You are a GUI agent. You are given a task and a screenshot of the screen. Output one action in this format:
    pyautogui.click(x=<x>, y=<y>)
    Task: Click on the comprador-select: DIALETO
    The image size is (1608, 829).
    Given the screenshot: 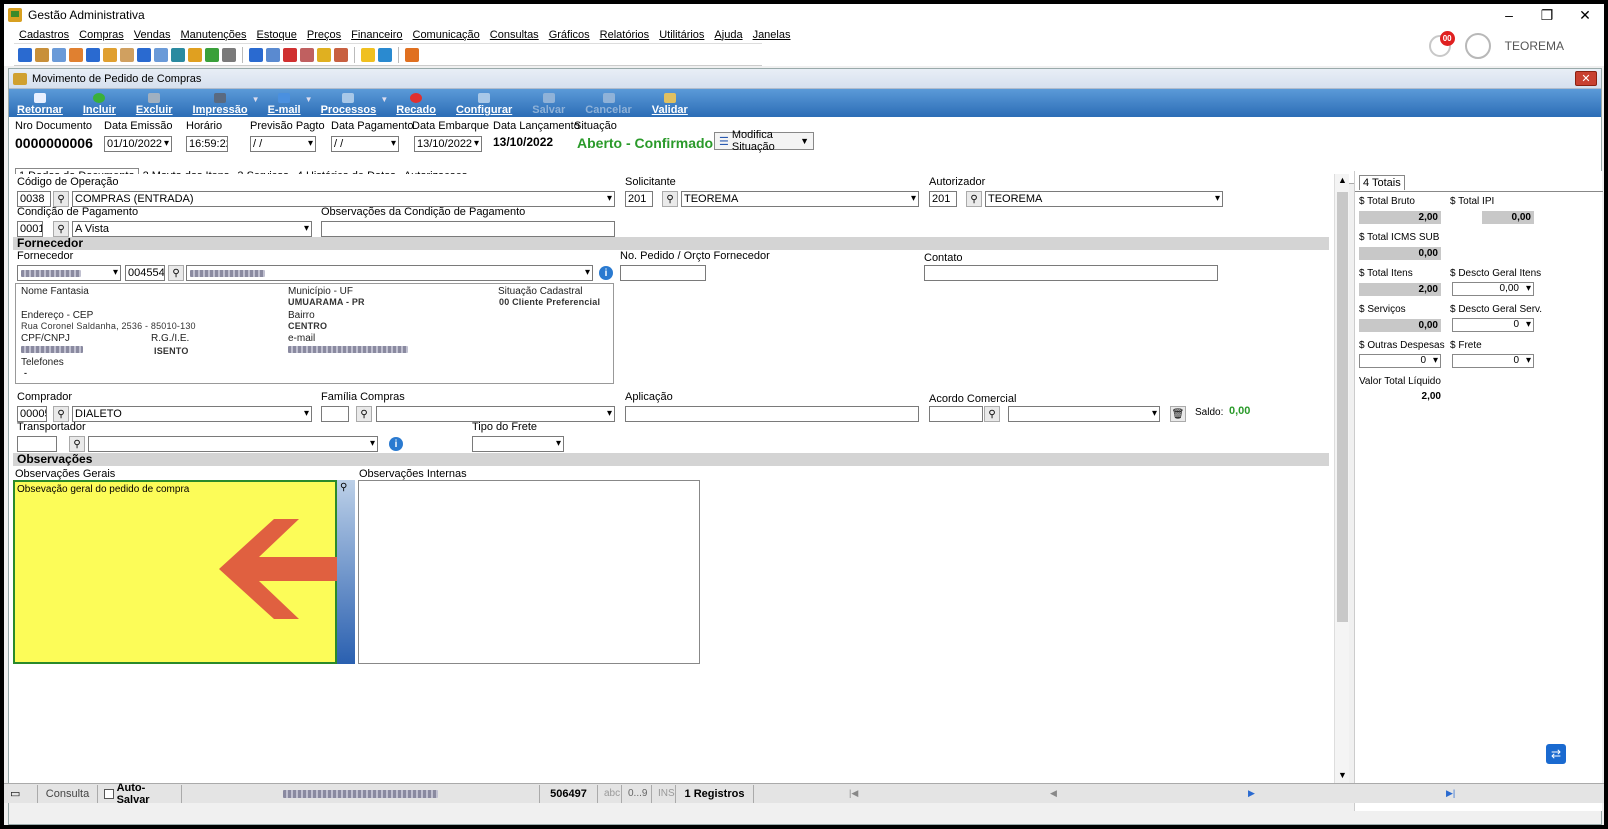 What is the action you would take?
    pyautogui.click(x=192, y=414)
    